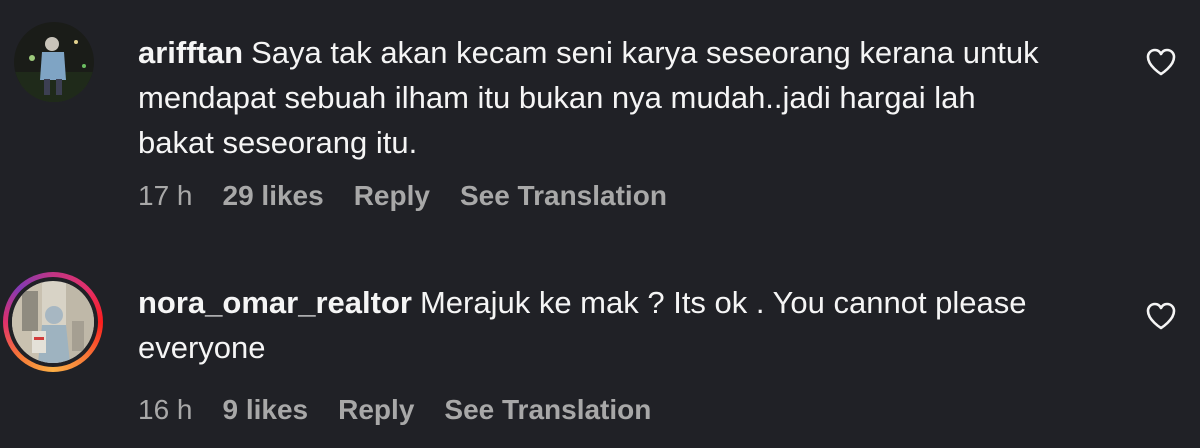  Describe the element at coordinates (275, 302) in the screenshot. I see `comment-username: nora_omar_realtor` at that location.